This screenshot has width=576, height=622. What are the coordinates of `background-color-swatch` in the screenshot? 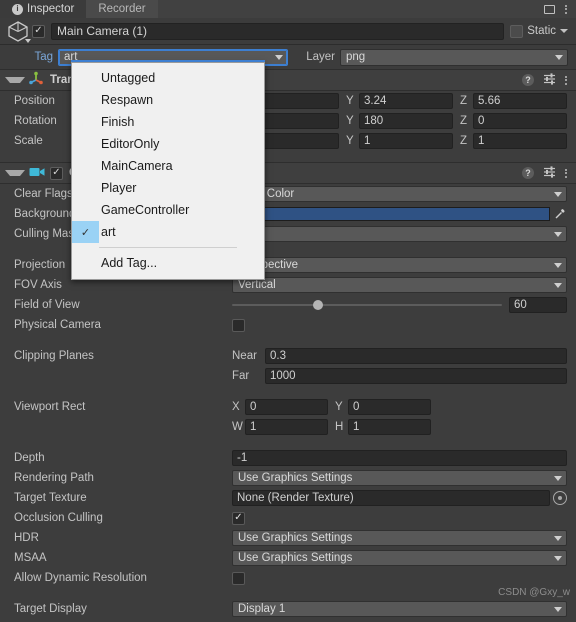 It's located at (391, 214).